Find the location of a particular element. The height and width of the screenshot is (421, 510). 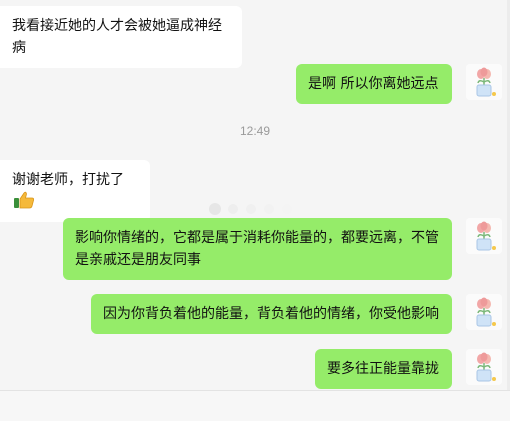

message-bubble-outgoing: 影响你情绪的，它都是属于消耗你能量的，都要远离，不管是亲戚还是朋友同事 is located at coordinates (257, 249).